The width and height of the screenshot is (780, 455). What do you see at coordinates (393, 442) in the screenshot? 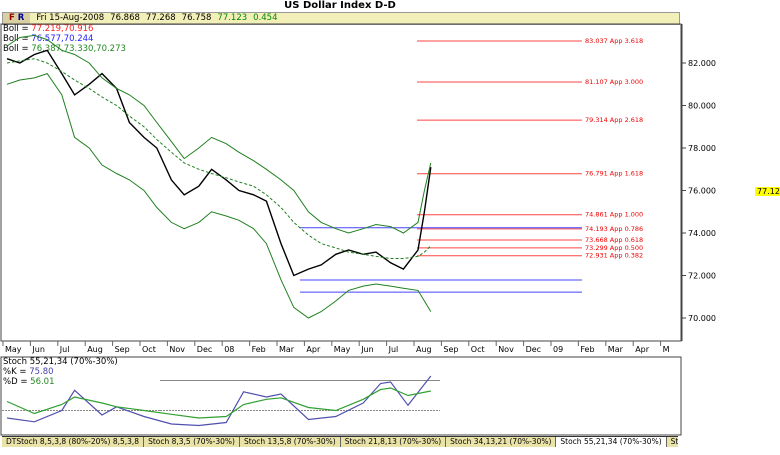
I see `indicator-tab: Stoch 21,8,13 (70%-30%)` at bounding box center [393, 442].